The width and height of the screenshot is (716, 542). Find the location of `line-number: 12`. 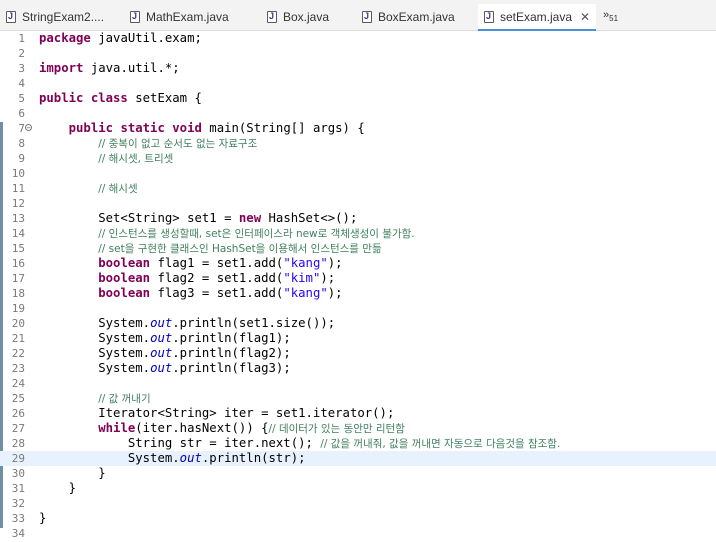

line-number: 12 is located at coordinates (18, 203).